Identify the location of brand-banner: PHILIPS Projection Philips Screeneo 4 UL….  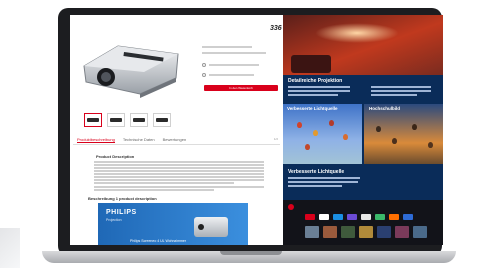
(173, 224).